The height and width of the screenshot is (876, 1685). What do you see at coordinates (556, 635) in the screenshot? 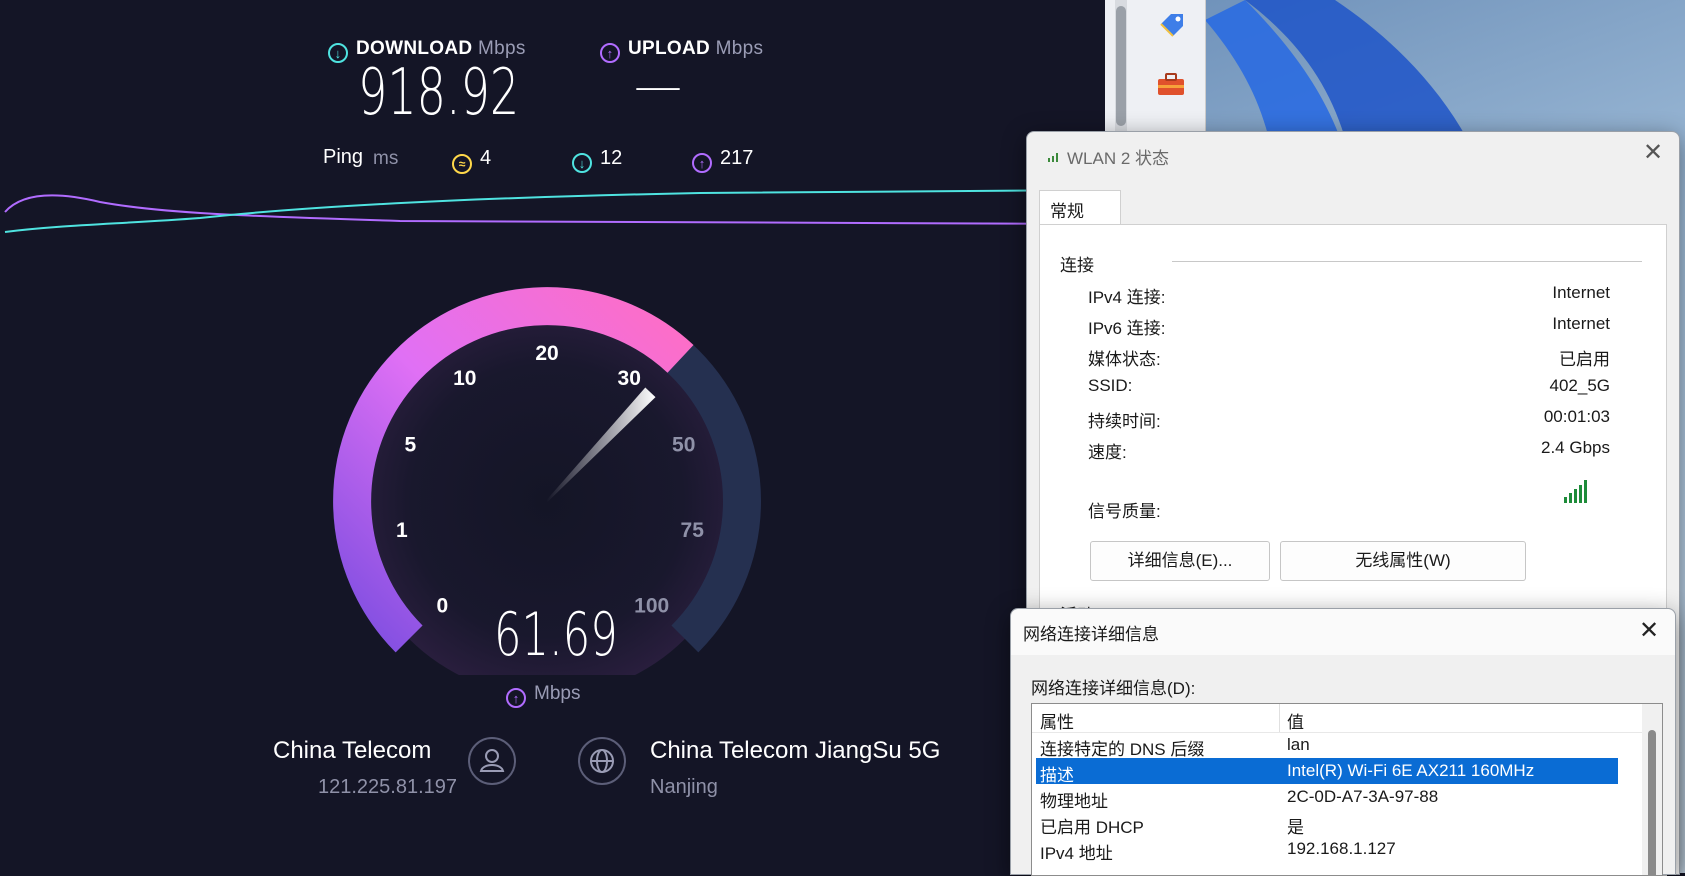
I see `gauge-current-value: 61.69` at bounding box center [556, 635].